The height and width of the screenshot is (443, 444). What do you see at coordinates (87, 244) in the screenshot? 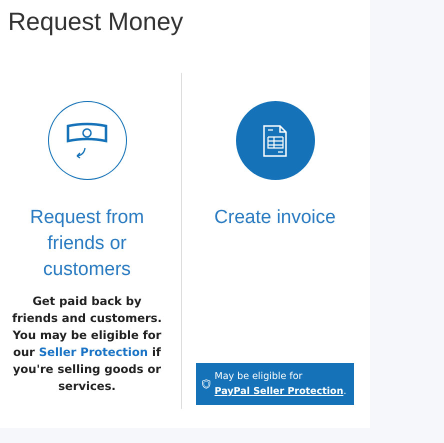
I see `option-title: Request from friends or customers` at bounding box center [87, 244].